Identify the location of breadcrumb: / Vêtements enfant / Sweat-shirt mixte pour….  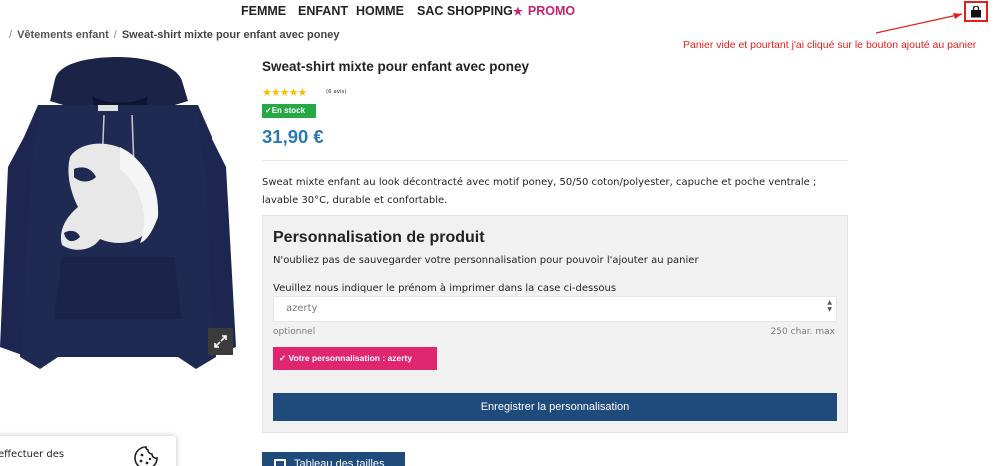
(171, 35).